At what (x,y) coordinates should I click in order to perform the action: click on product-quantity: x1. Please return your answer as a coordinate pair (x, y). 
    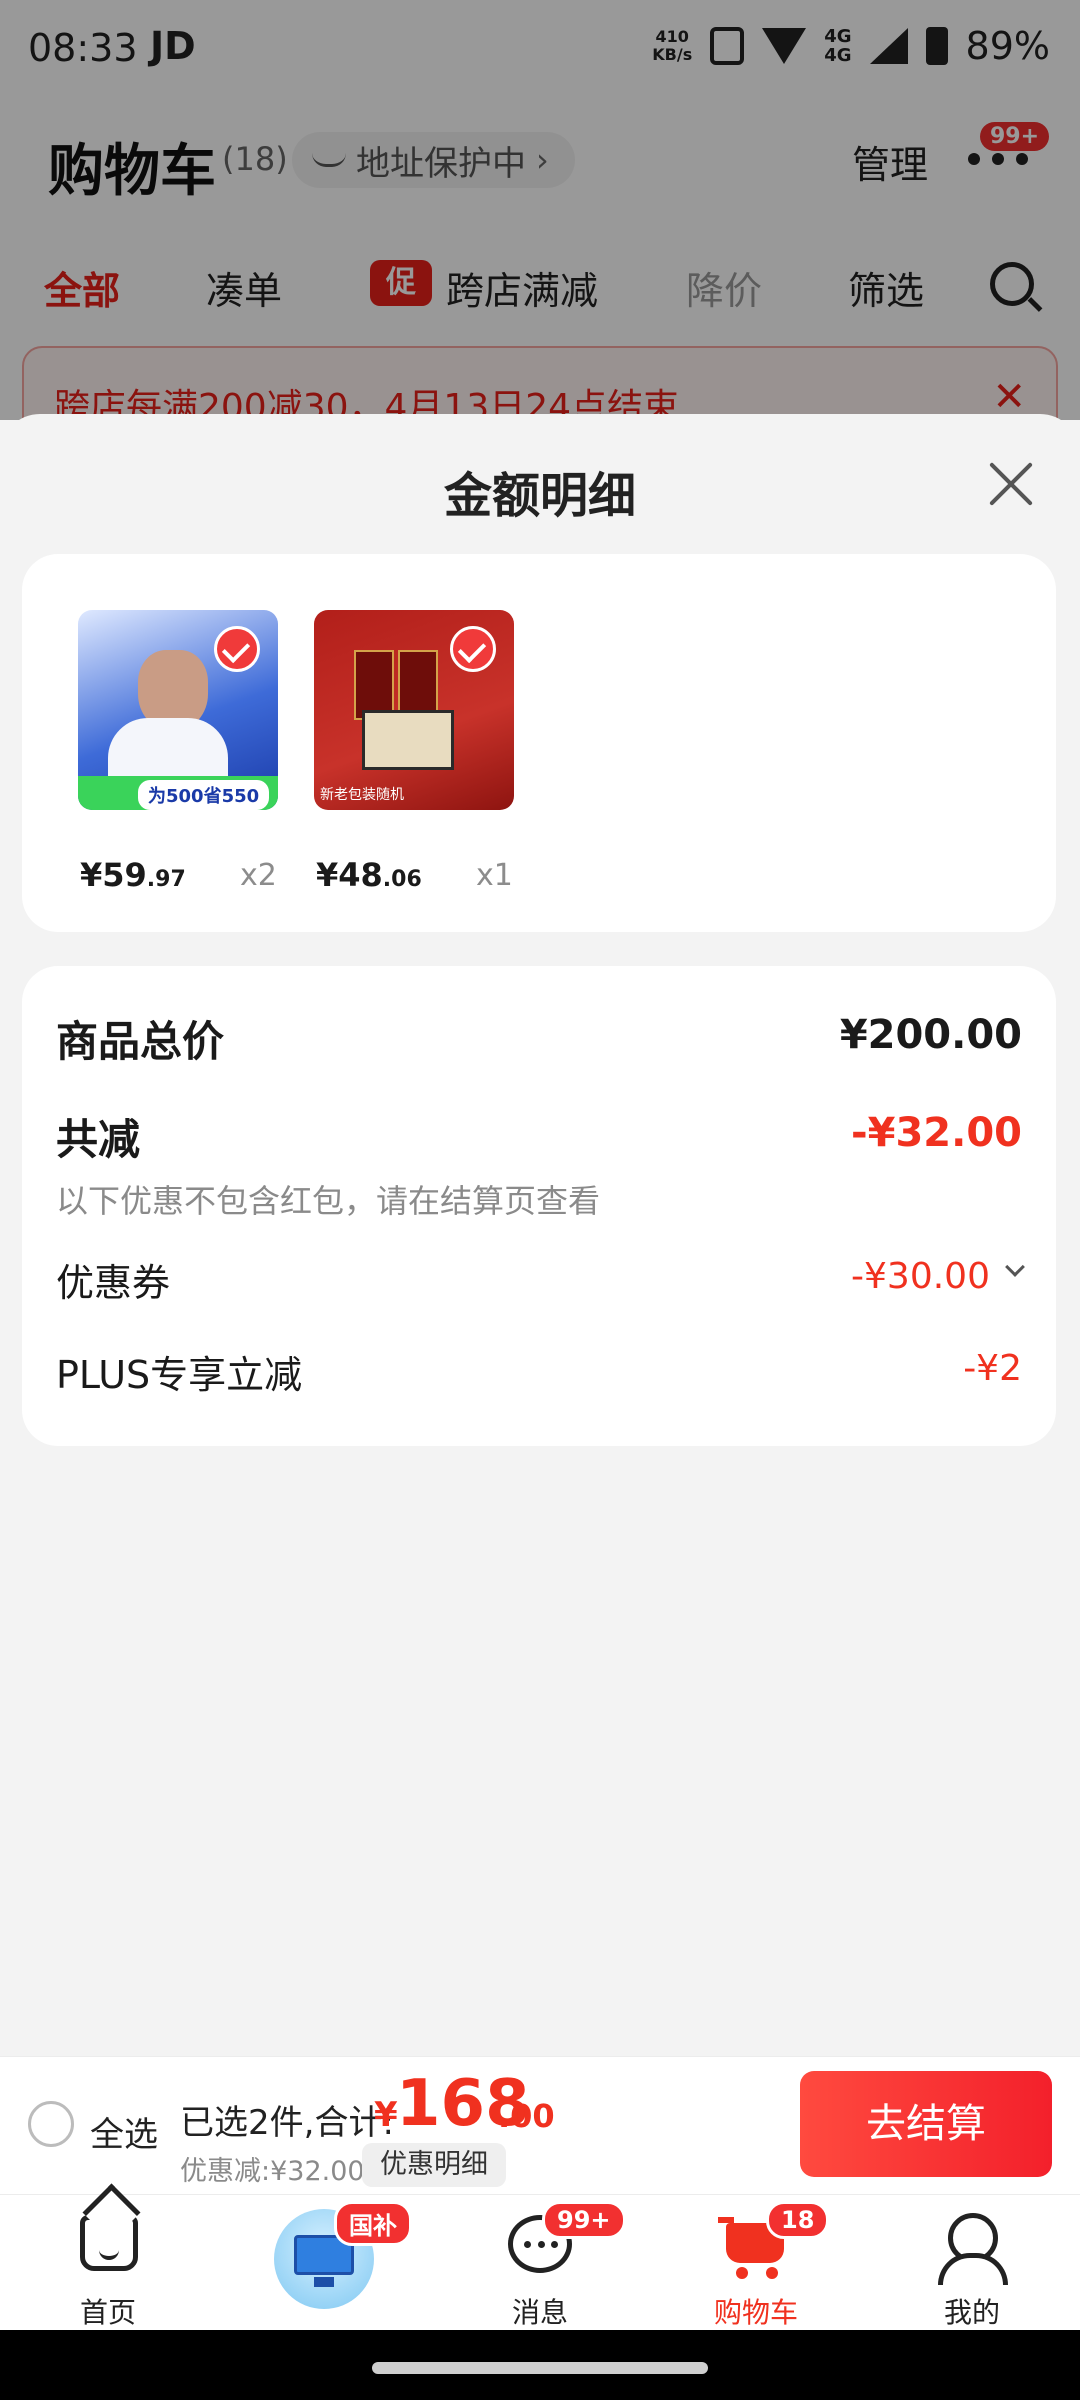
    Looking at the image, I should click on (494, 875).